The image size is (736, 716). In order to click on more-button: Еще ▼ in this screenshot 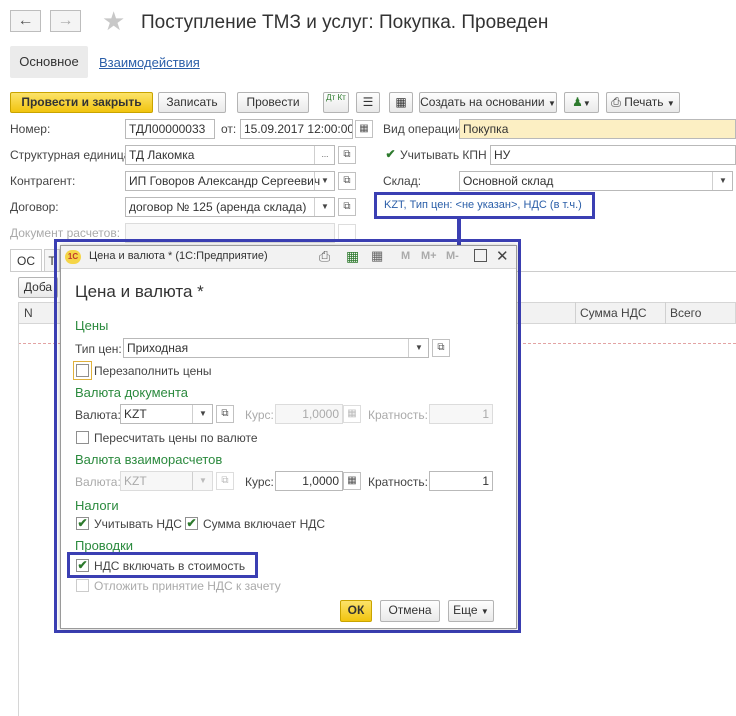, I will do `click(471, 611)`.